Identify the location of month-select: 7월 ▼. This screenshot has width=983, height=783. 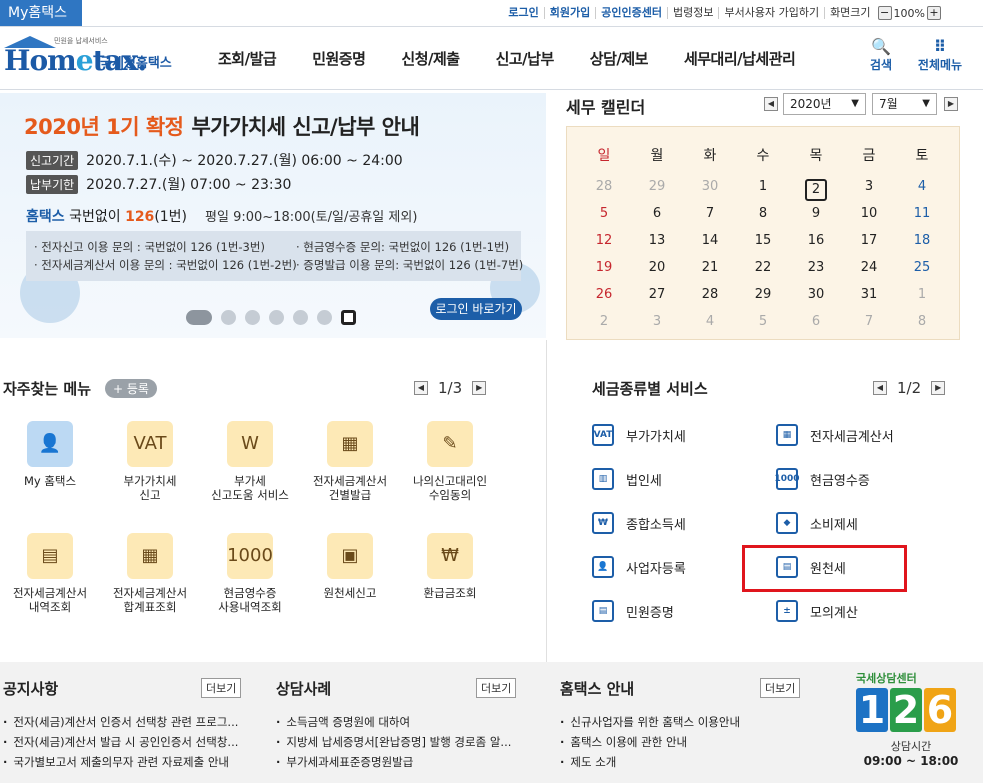
(904, 104).